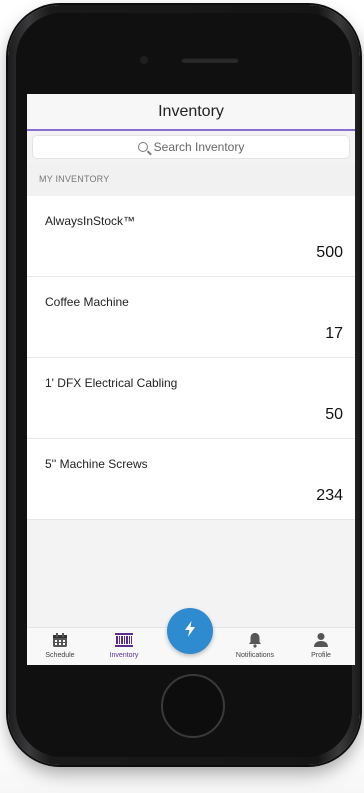 Image resolution: width=364 pixels, height=793 pixels. I want to click on item-name: Coffee Machine, so click(87, 302).